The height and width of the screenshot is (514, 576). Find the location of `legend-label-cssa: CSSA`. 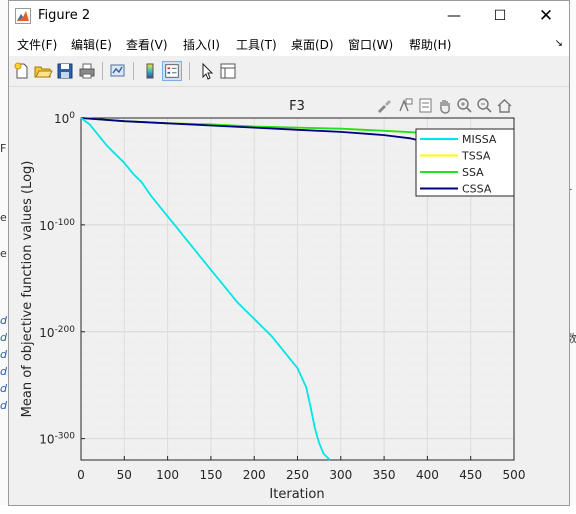

legend-label-cssa: CSSA is located at coordinates (477, 189).